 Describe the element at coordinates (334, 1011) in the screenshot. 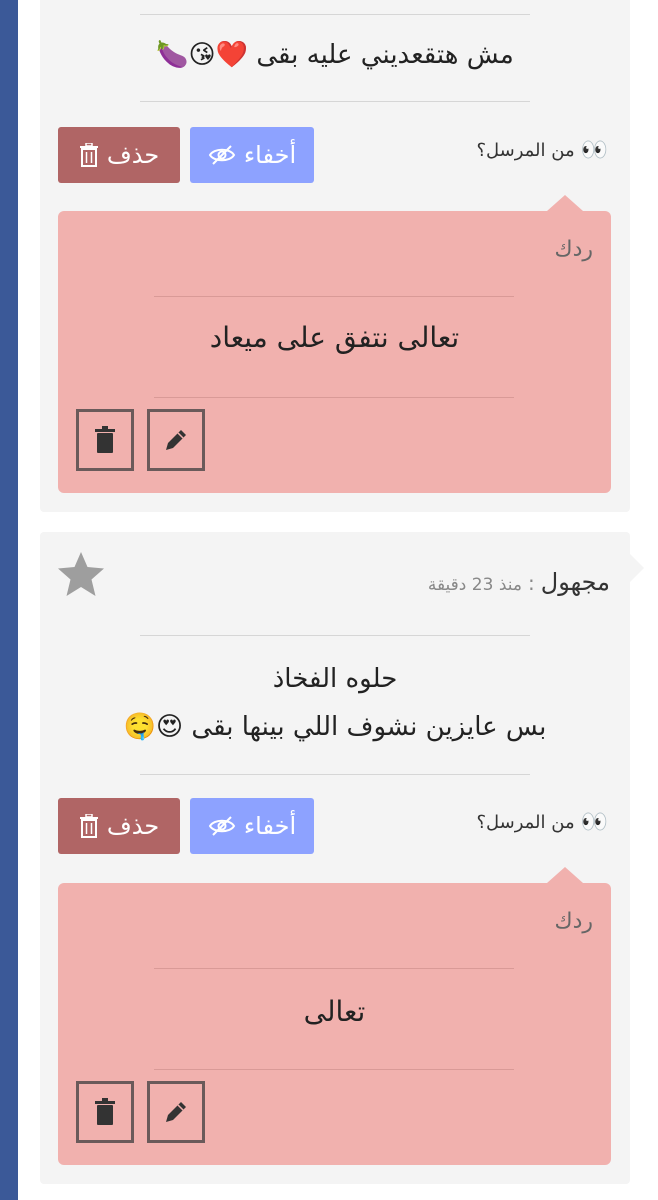

I see `reply-text: تعالى` at that location.